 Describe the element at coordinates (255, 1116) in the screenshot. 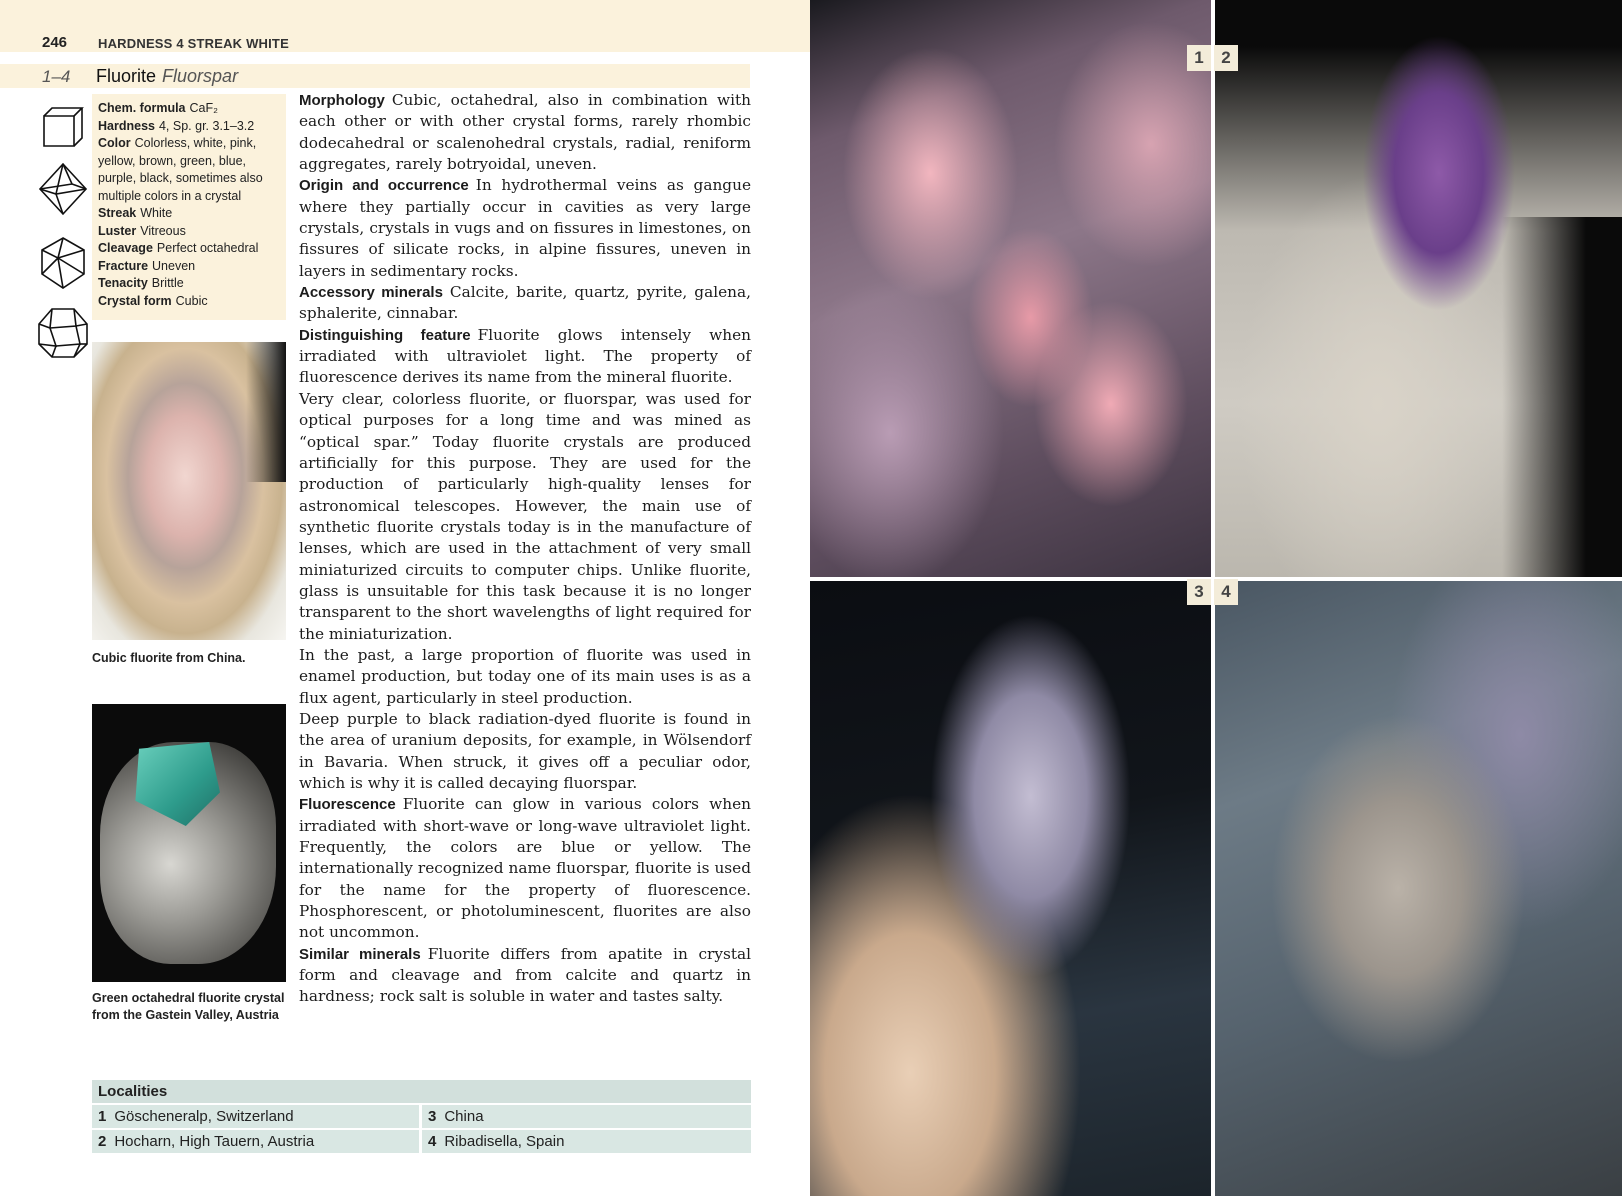

I see `locality-1: 1 Göscheneralp, Switzerland` at that location.